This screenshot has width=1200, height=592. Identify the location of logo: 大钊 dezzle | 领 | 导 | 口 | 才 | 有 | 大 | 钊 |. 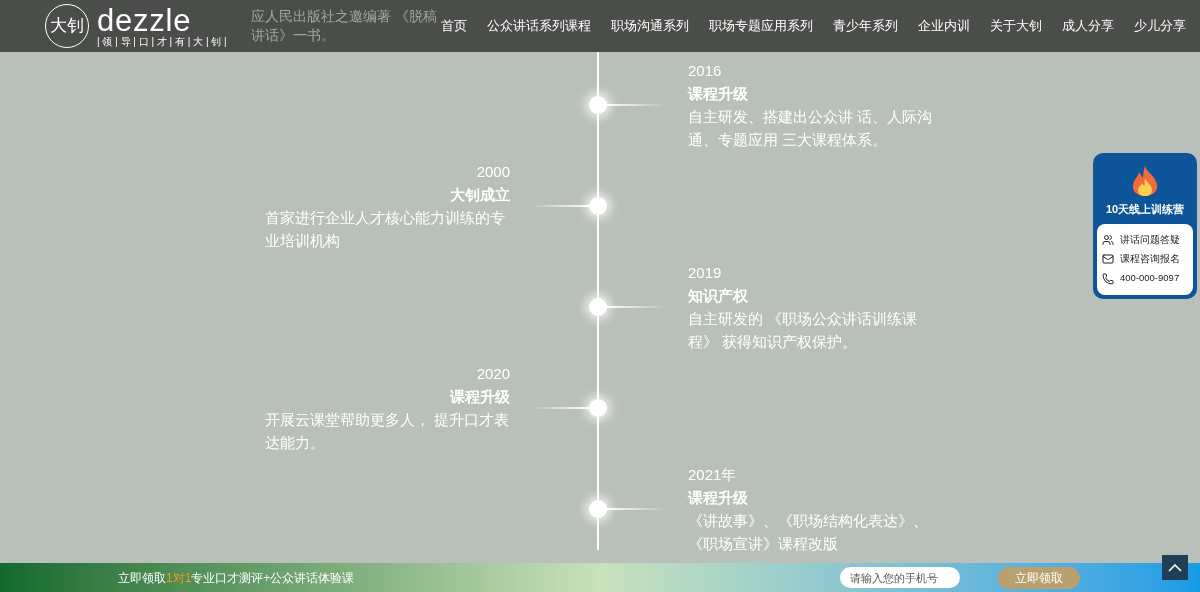
(136, 26).